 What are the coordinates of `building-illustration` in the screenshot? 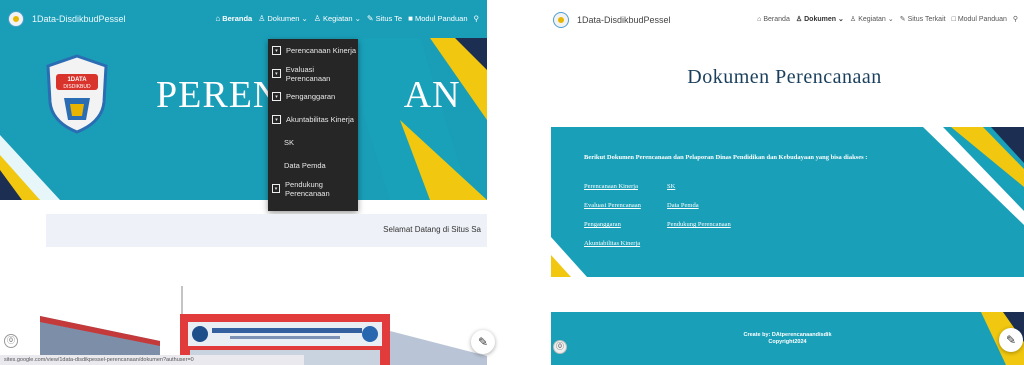 It's located at (263, 325).